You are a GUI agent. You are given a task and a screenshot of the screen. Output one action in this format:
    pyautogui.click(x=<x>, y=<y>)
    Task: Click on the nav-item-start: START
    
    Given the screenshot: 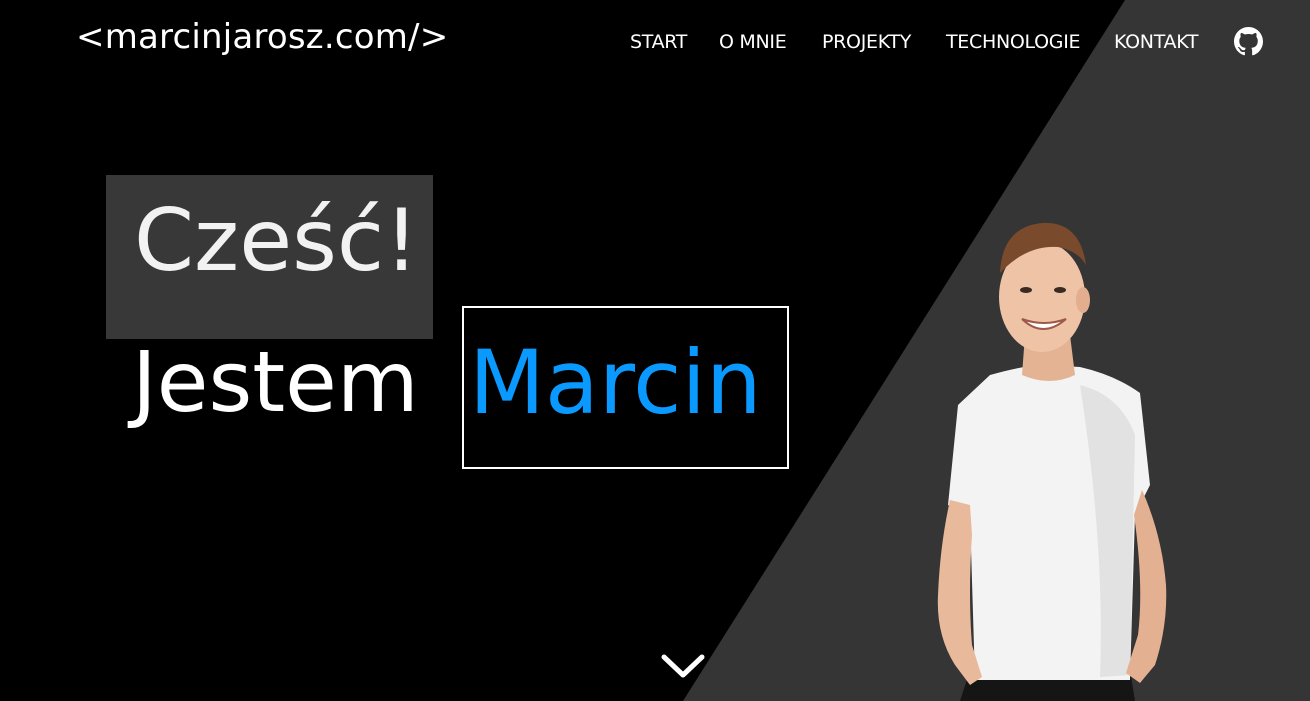 What is the action you would take?
    pyautogui.click(x=658, y=42)
    